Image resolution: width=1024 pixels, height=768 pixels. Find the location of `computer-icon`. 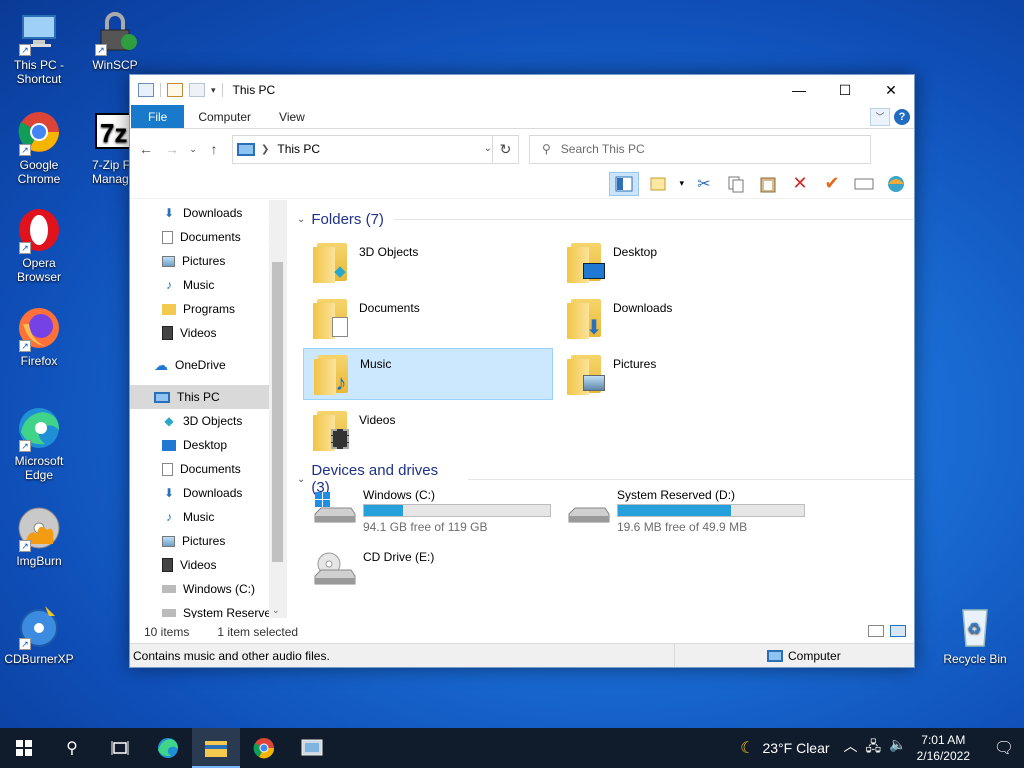

computer-icon is located at coordinates (146, 90).